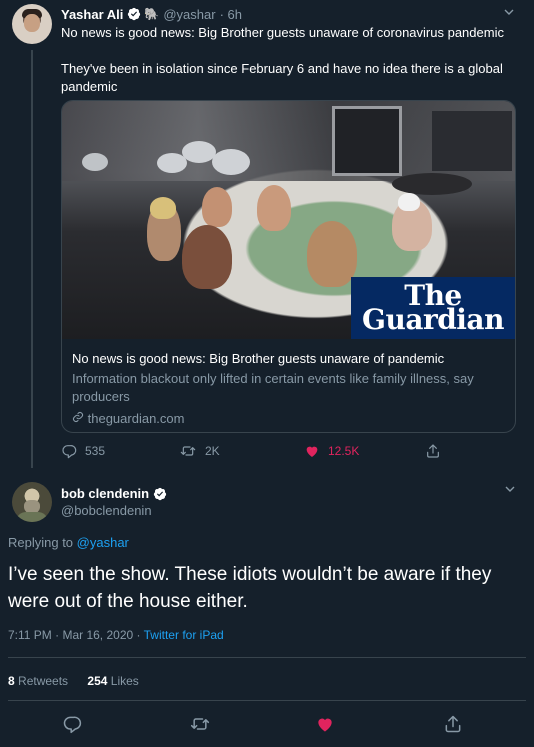 The image size is (534, 747). Describe the element at coordinates (83, 451) in the screenshot. I see `reply-button: 535` at that location.